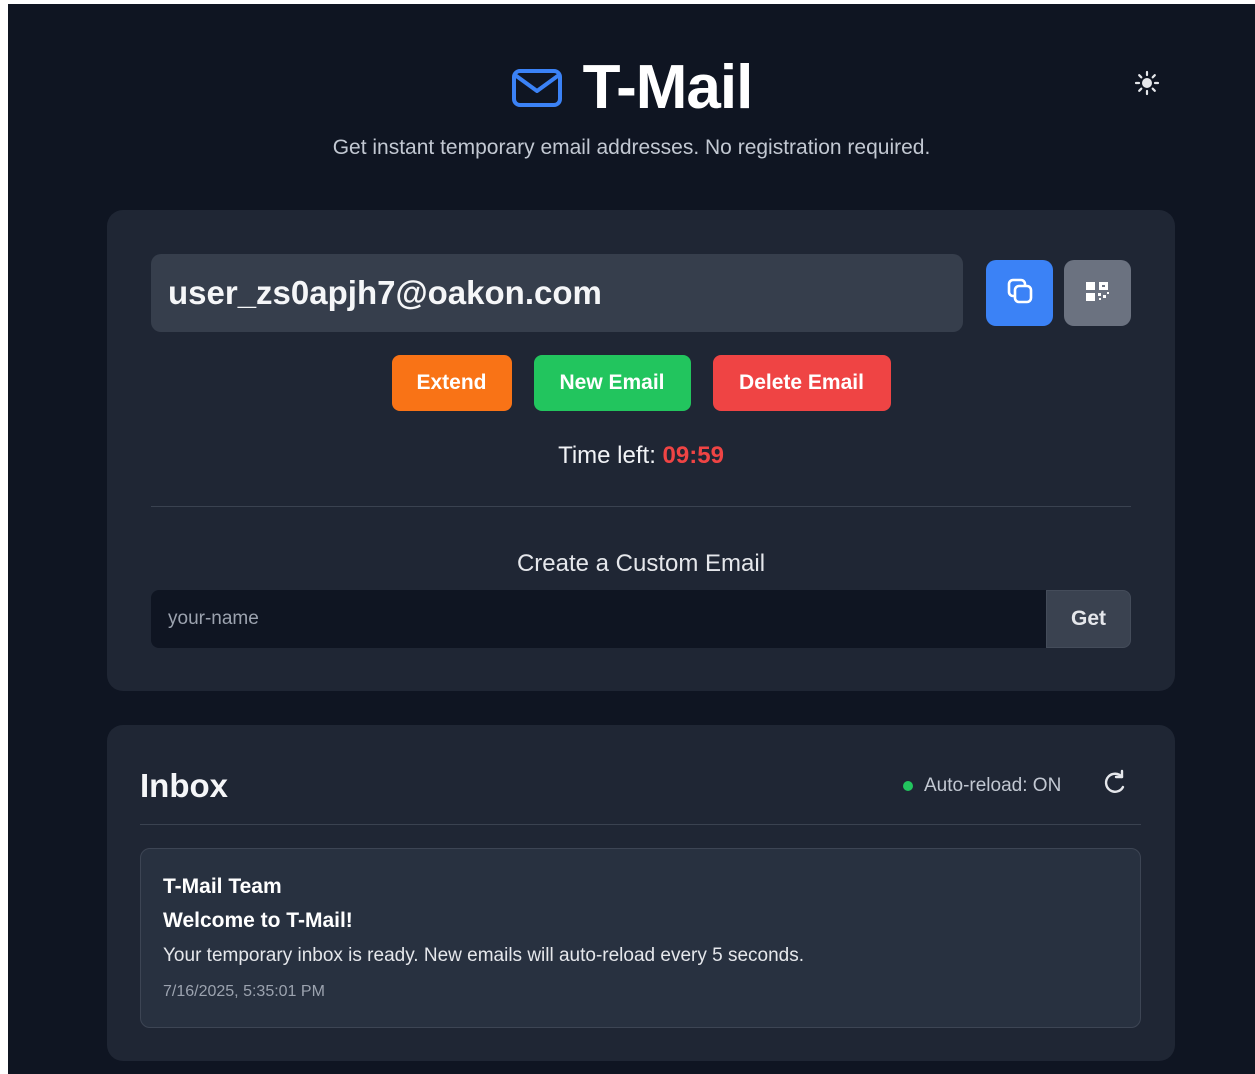 The image size is (1255, 1074). I want to click on mail-icon, so click(537, 88).